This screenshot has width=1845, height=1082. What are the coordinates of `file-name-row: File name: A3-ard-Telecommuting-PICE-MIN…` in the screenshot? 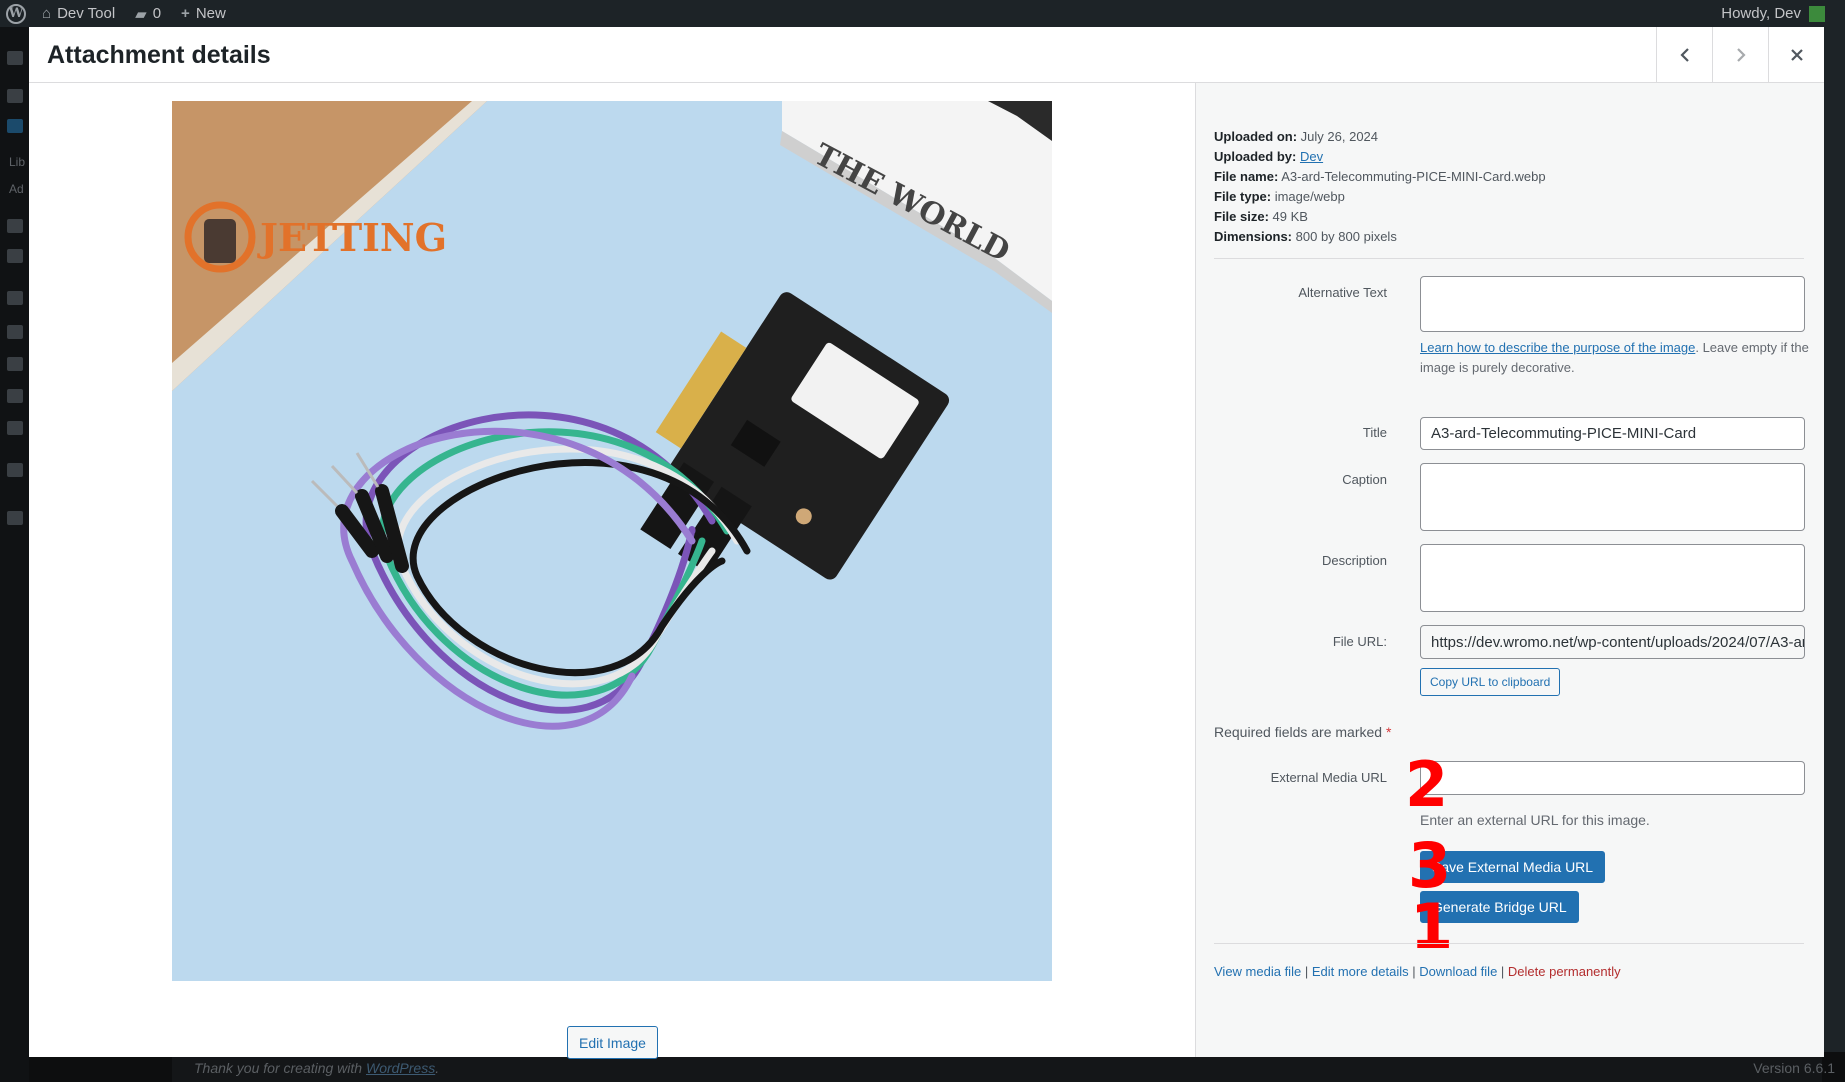 It's located at (1380, 177).